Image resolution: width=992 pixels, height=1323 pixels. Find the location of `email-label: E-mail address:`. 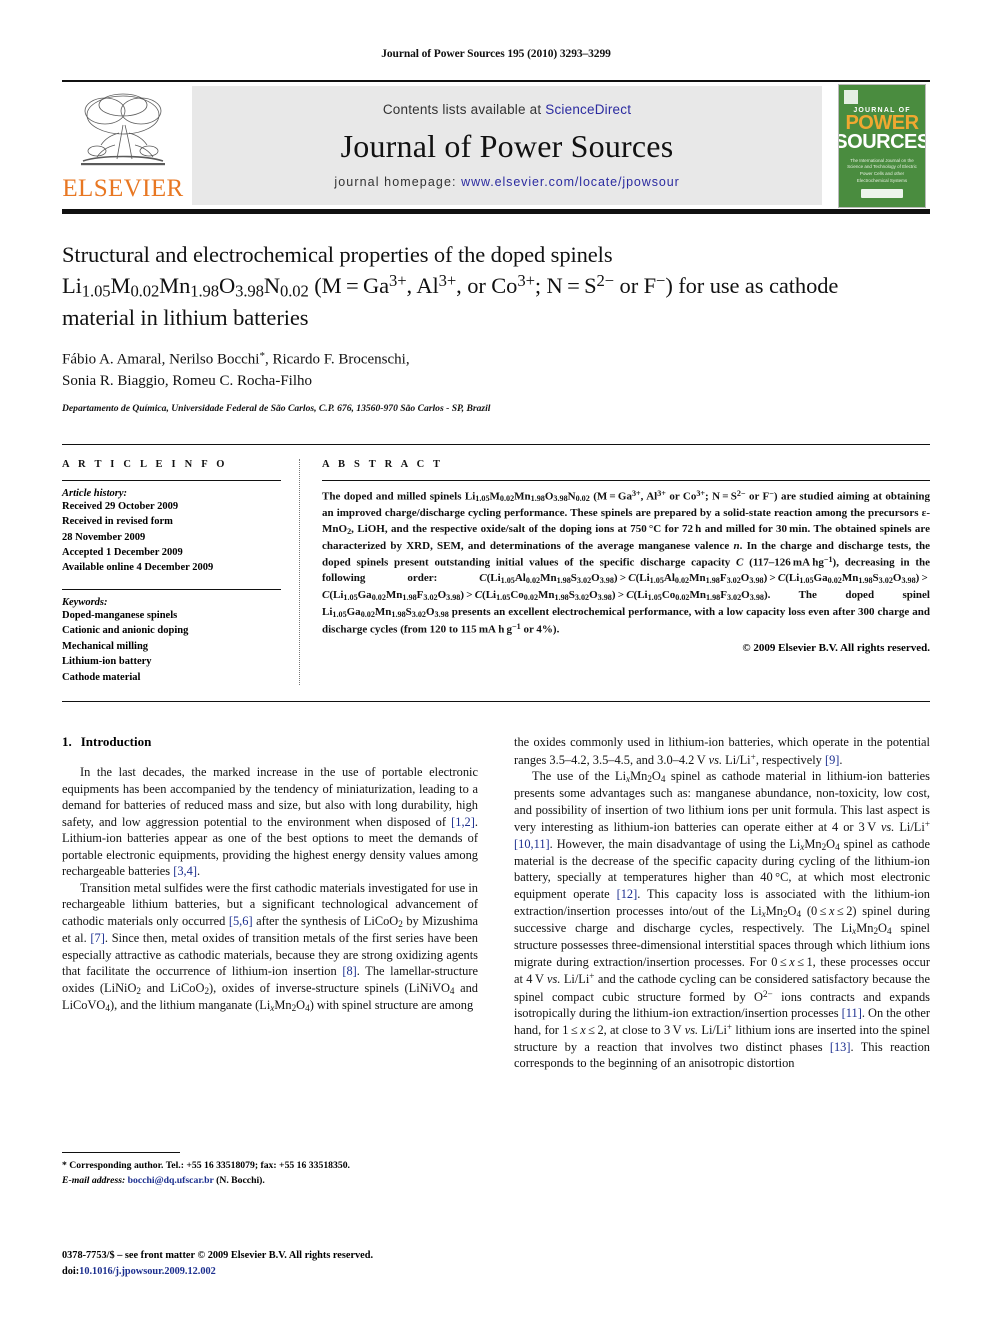

email-label: E-mail address: is located at coordinates (94, 1180).